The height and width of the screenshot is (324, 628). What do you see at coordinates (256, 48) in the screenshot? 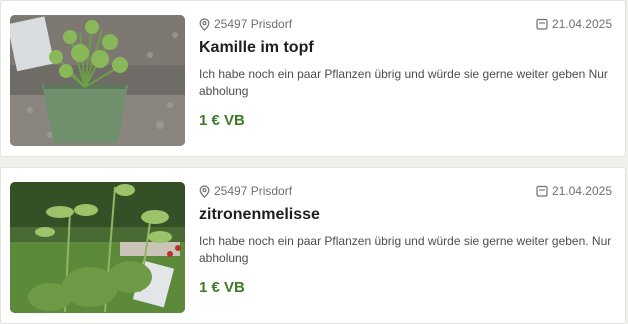
I see `listing-title: Kamille im topf` at bounding box center [256, 48].